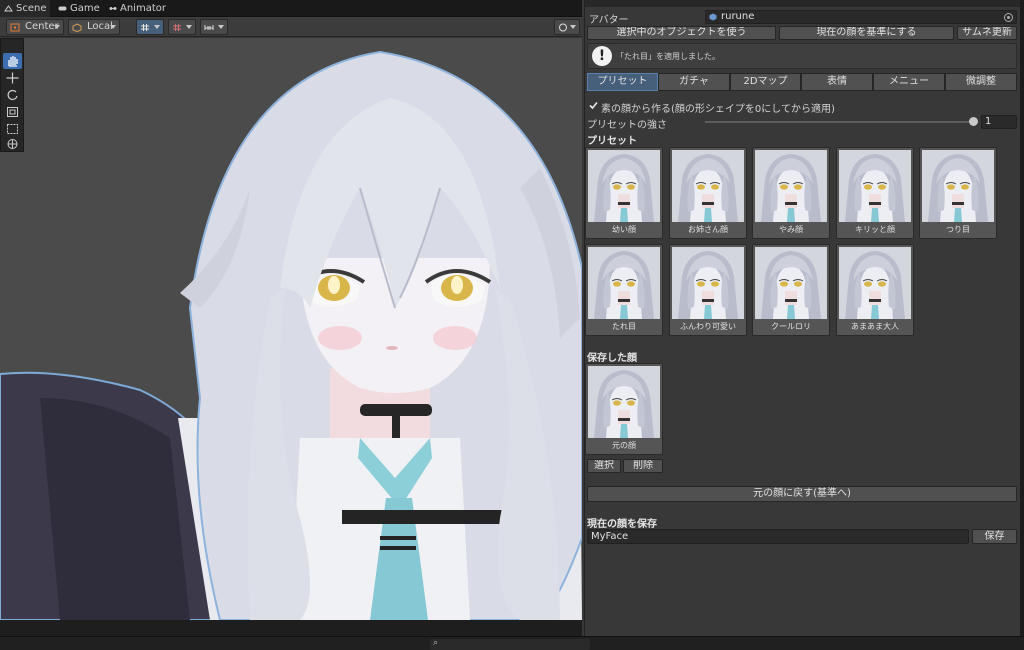  I want to click on help-box: ! 「たれ目」を適用しました。, so click(802, 56).